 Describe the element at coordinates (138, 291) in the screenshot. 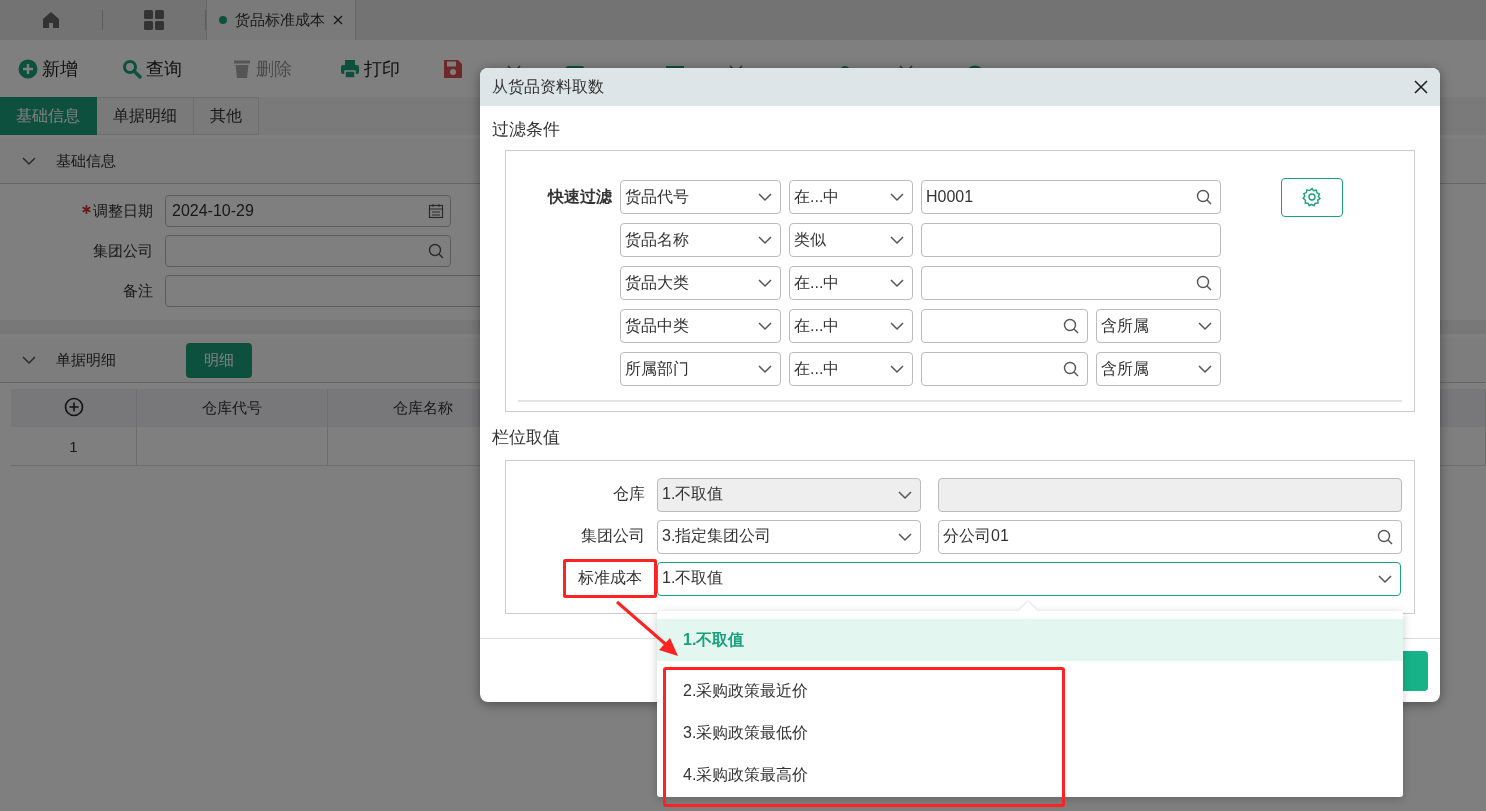

I see `field-label: 备注` at that location.